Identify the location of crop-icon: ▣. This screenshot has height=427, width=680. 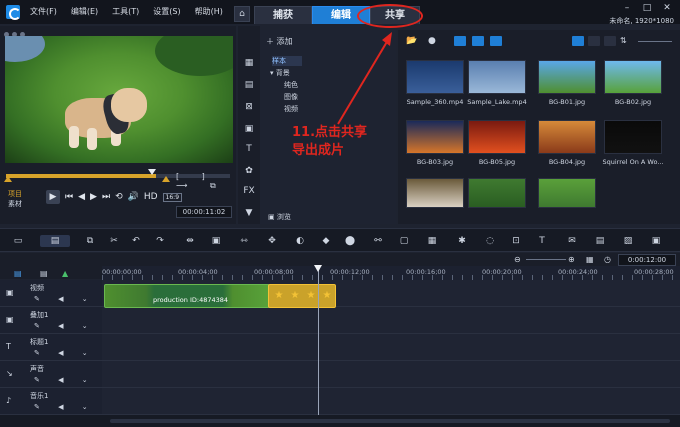
(216, 241).